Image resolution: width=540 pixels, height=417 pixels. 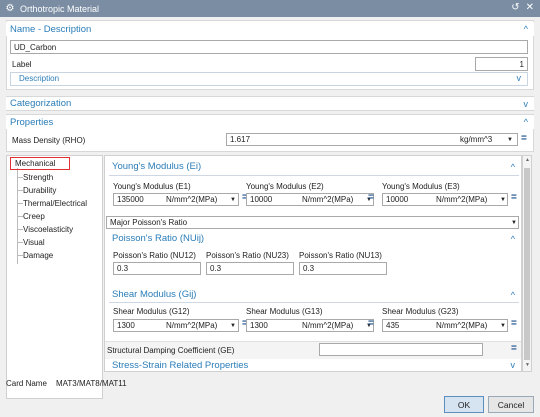 What do you see at coordinates (328, 199) in the screenshot?
I see `e2-unit: N/mm^2(MPa)` at bounding box center [328, 199].